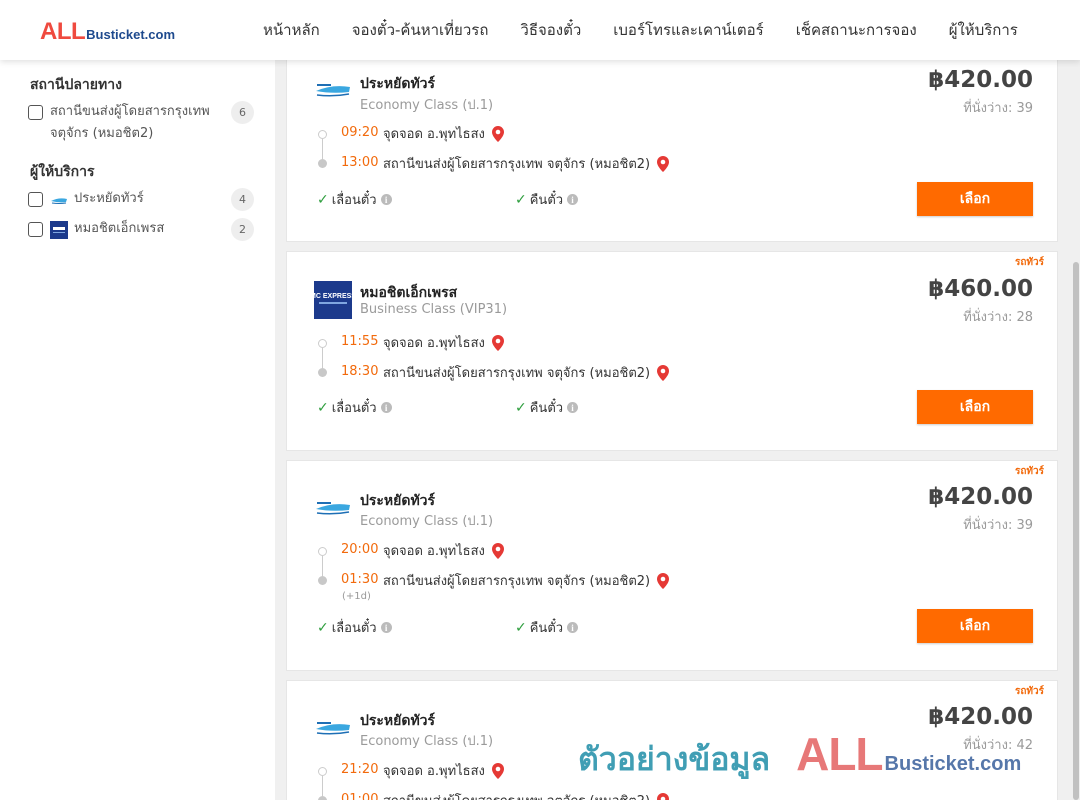 This screenshot has height=800, width=1080. I want to click on operator-count-badge: 2, so click(242, 229).